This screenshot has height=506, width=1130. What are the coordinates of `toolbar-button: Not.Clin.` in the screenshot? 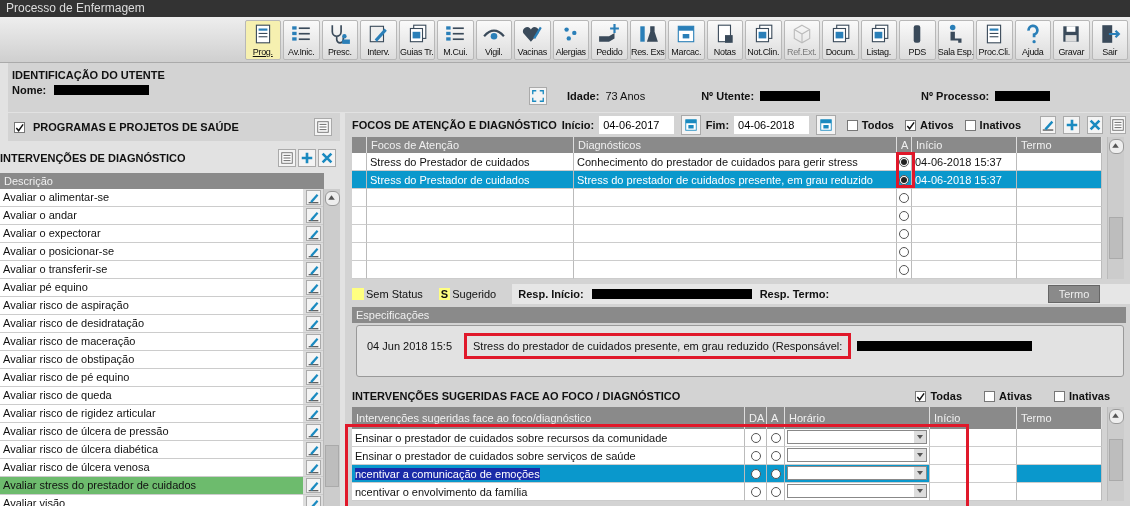 It's located at (763, 39).